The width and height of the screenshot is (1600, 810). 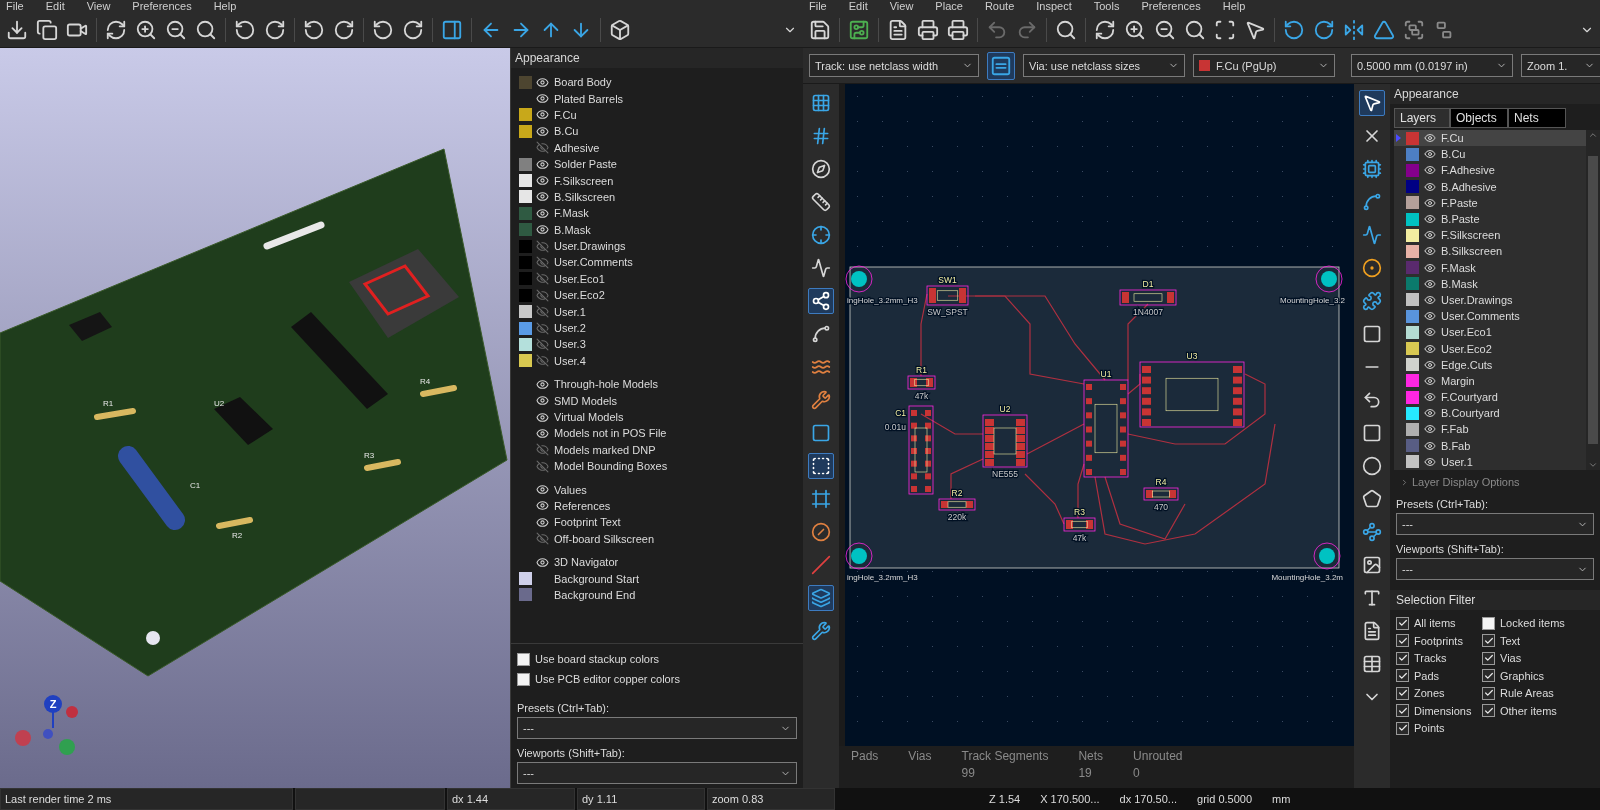 I want to click on scroll-up-icon, so click(x=1593, y=135).